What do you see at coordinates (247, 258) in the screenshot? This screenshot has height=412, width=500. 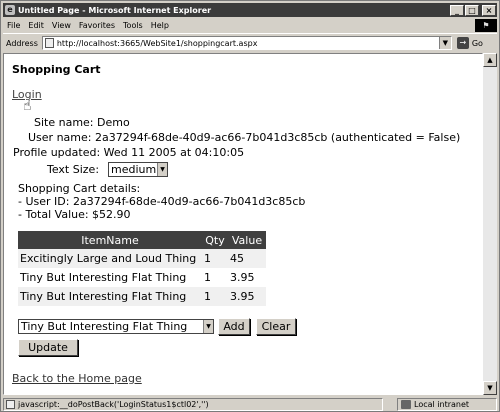 I see `cell-value: 45` at bounding box center [247, 258].